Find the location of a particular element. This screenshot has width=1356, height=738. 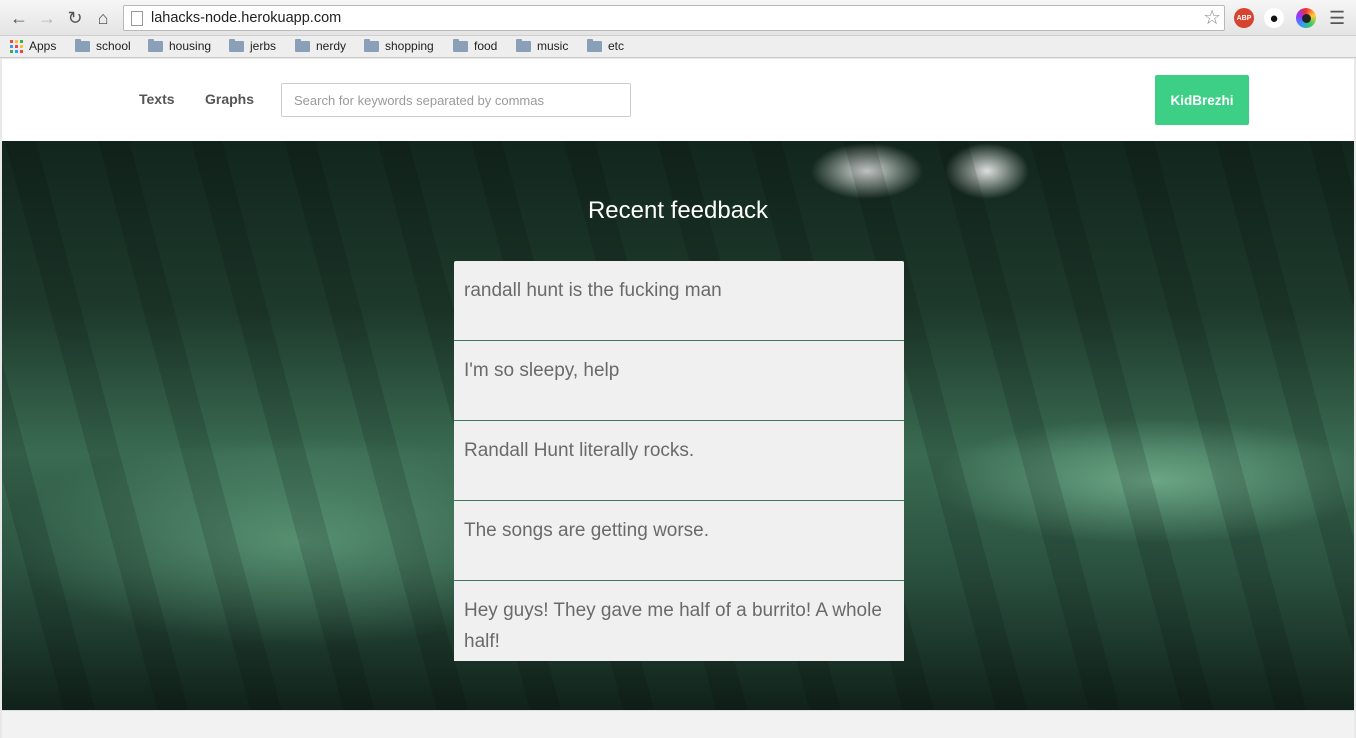

feedback-item: randall hunt is the fucking man is located at coordinates (679, 301).